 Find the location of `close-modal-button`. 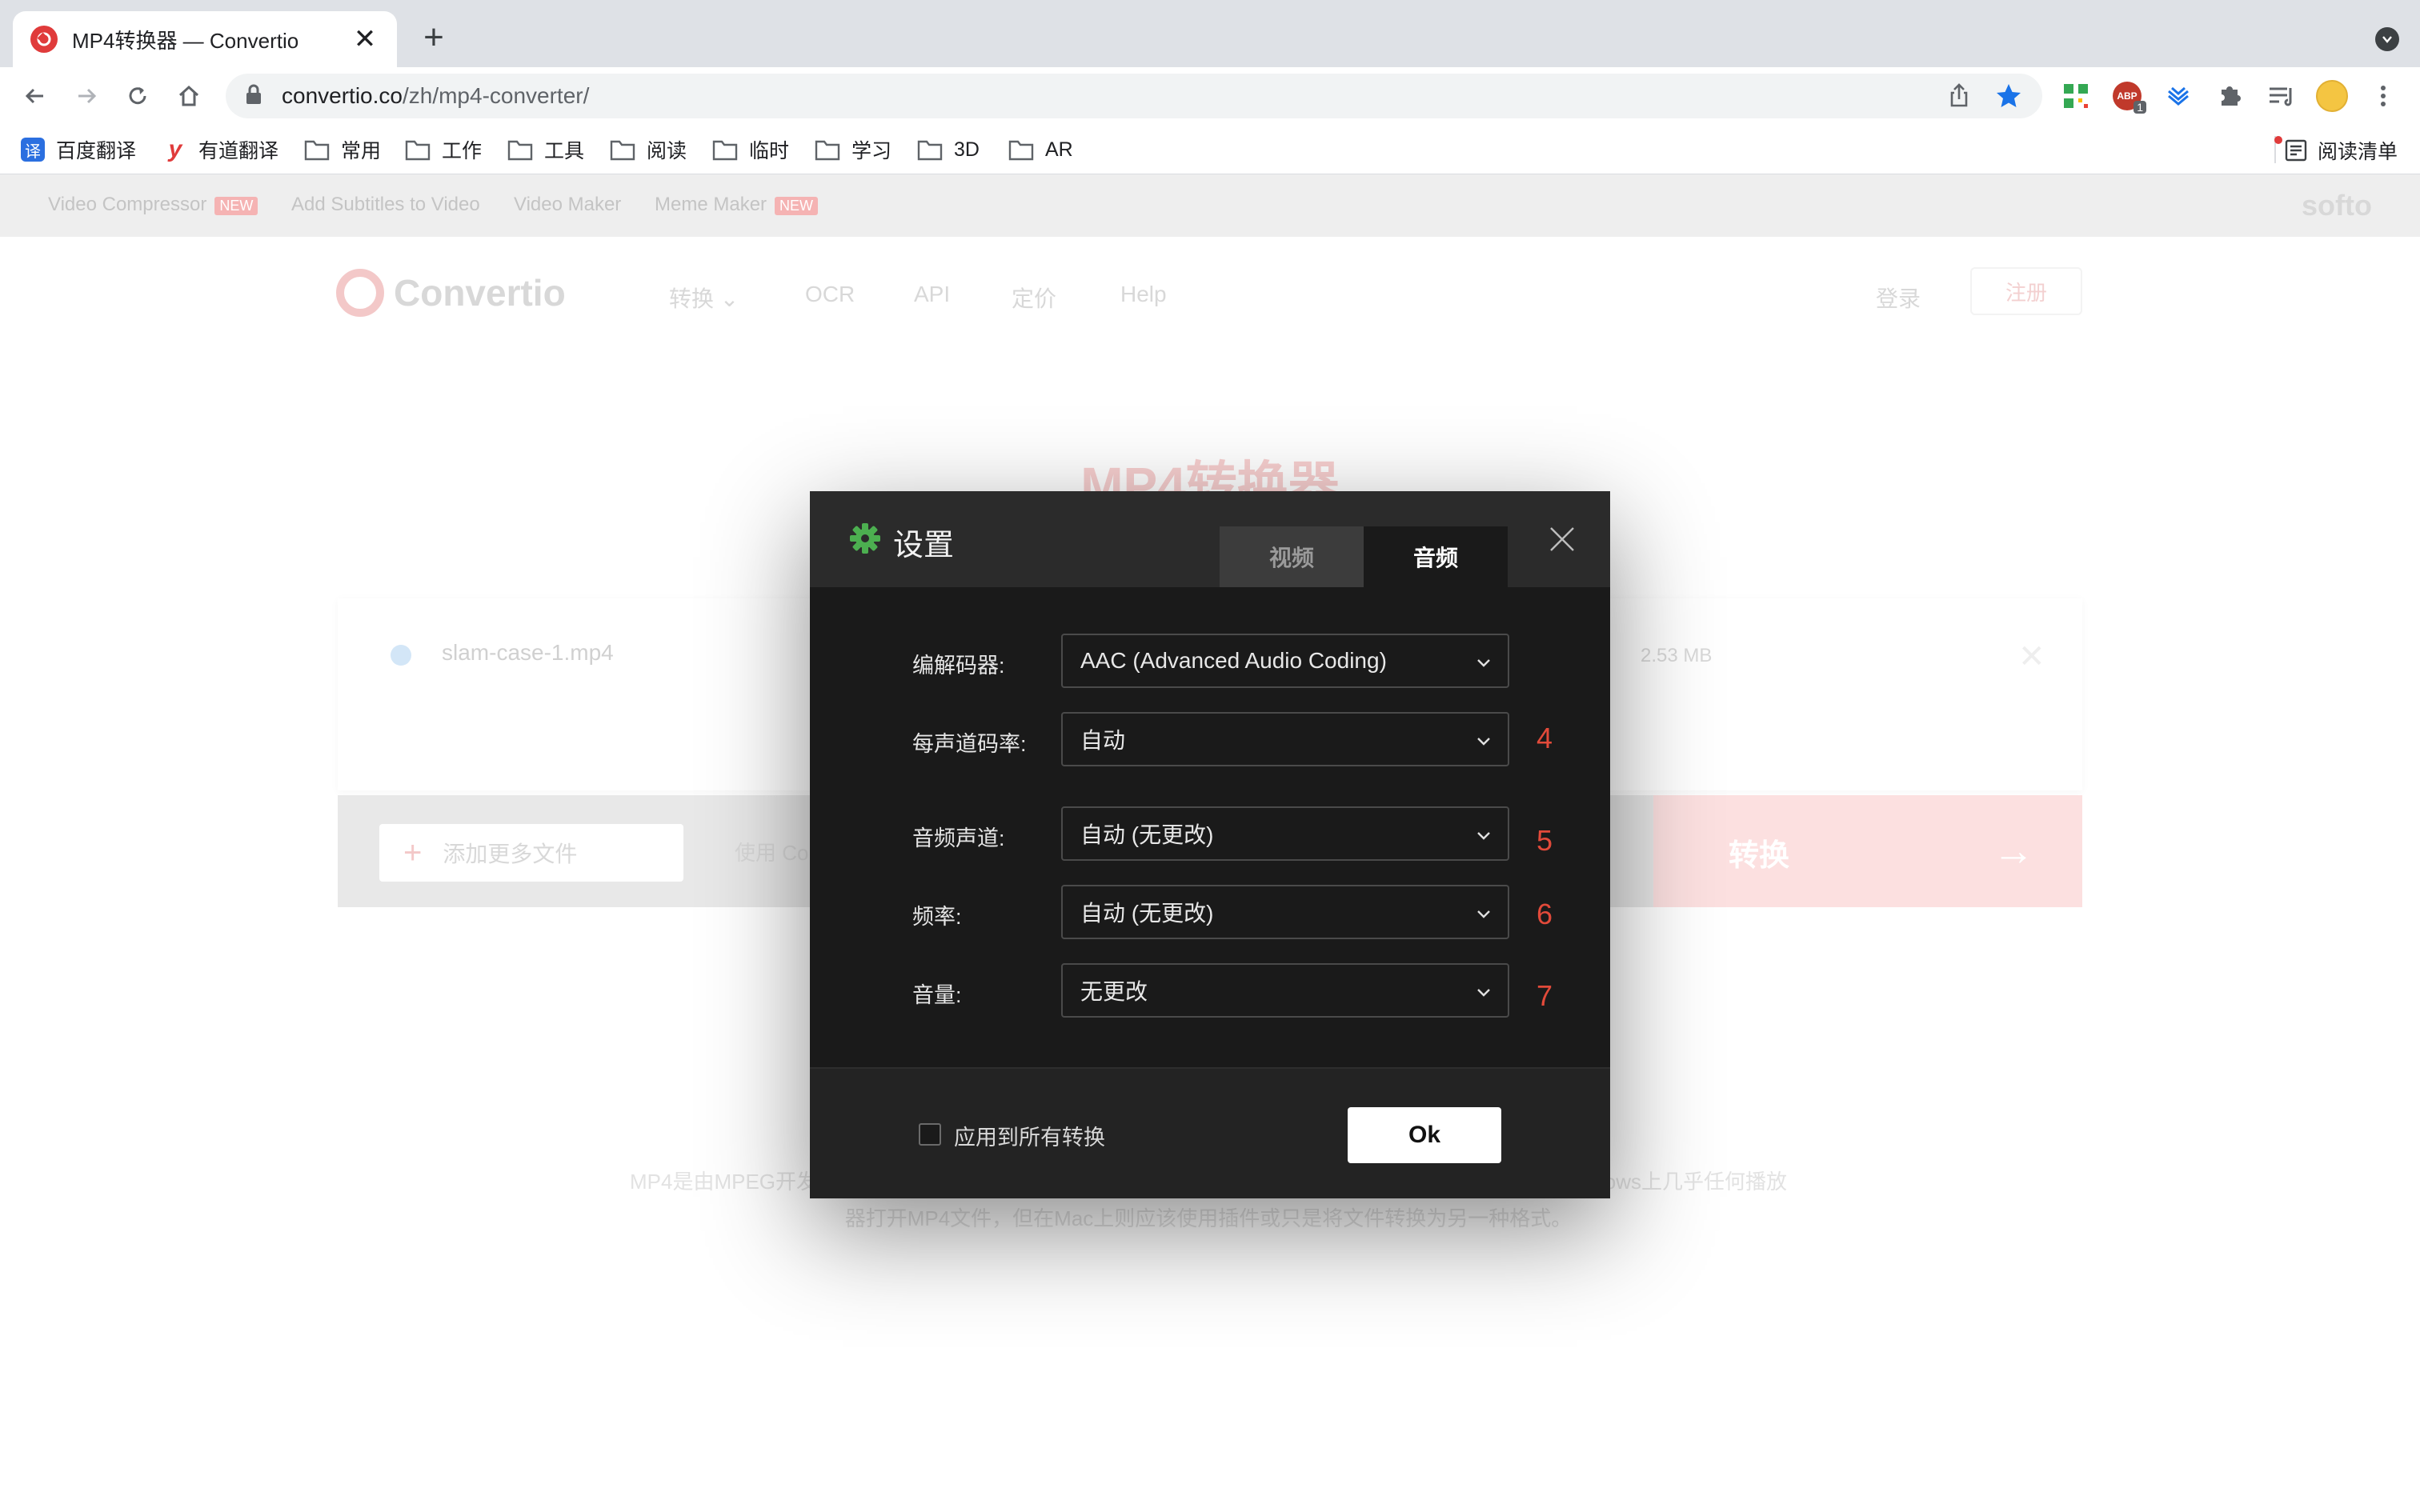

close-modal-button is located at coordinates (1562, 539).